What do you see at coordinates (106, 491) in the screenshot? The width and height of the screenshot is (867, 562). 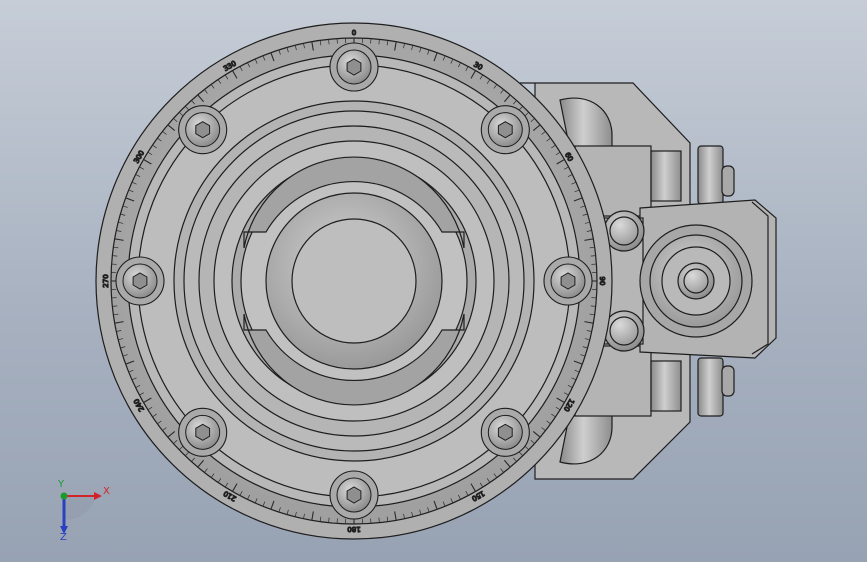 I see `triad-x-label: X` at bounding box center [106, 491].